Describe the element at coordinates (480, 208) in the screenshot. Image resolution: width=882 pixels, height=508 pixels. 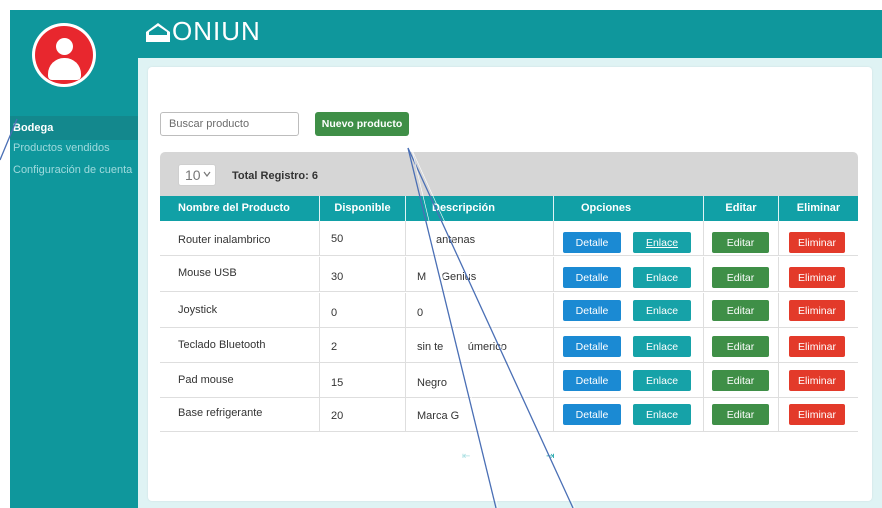
I see `column-header-description: Descripción` at that location.